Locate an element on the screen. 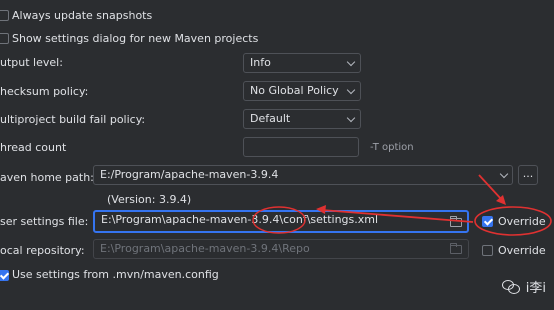 This screenshot has width=554, height=310. annotation-circle-conf is located at coordinates (279, 220).